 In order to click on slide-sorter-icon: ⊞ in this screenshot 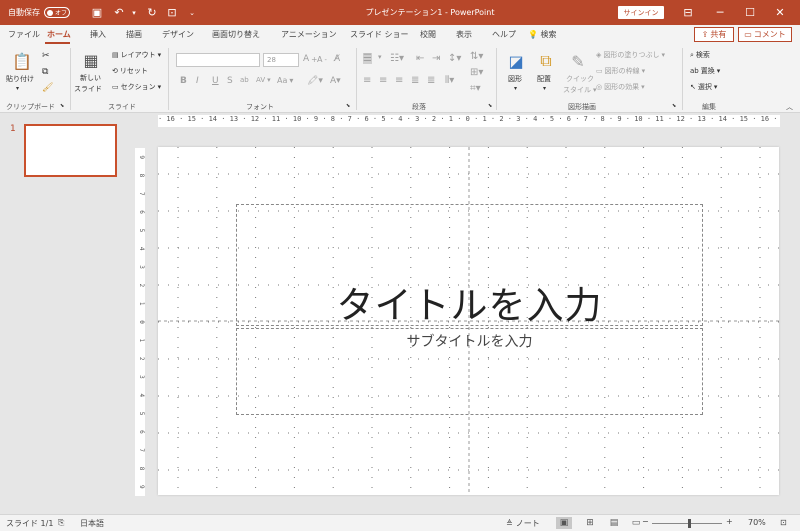, I will do `click(590, 523)`.